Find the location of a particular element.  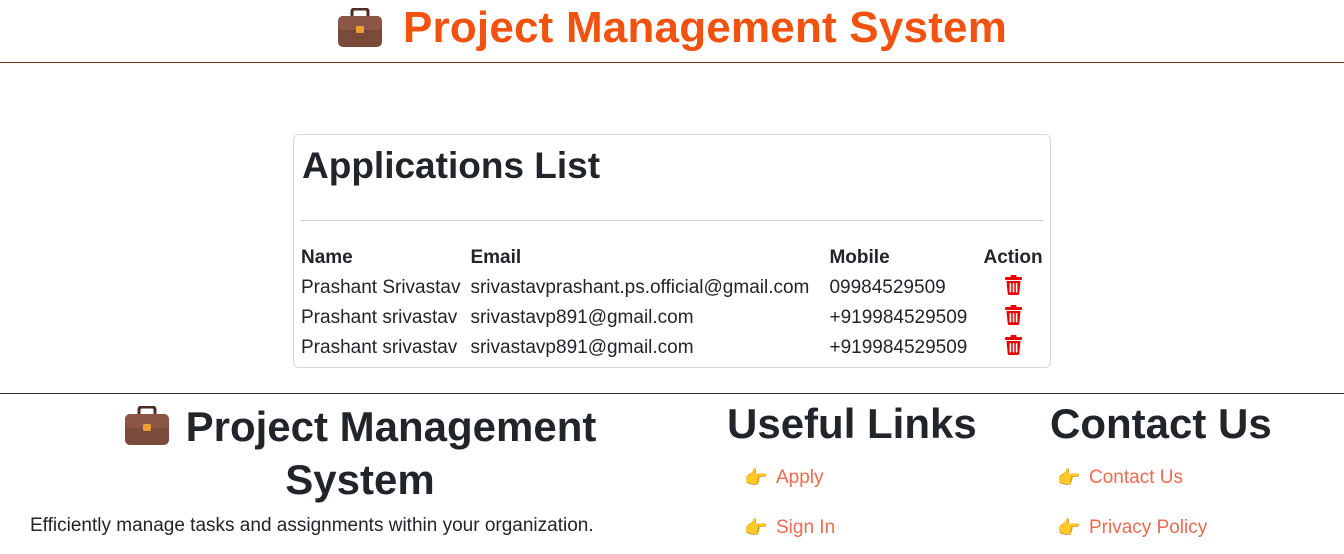

sign-in-link-label: Sign In is located at coordinates (806, 527).